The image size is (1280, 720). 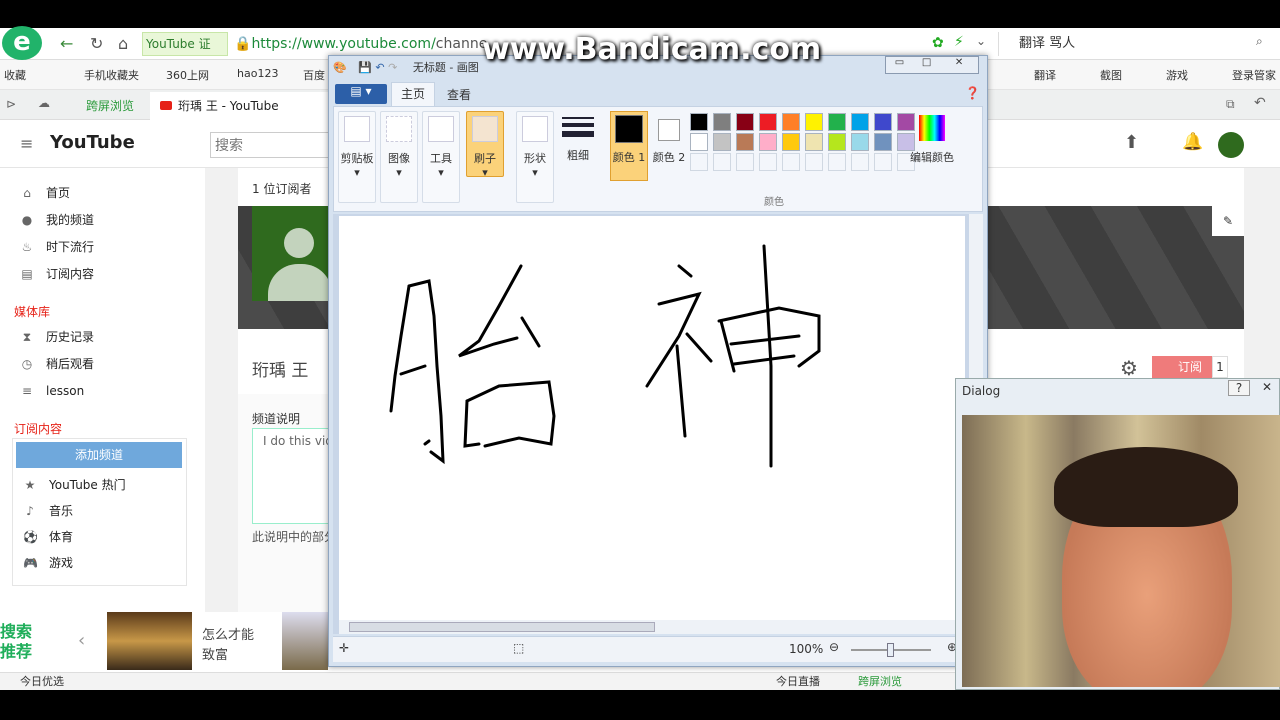 What do you see at coordinates (357, 157) in the screenshot?
I see `clipboard-button: 剪贴板 ▾` at bounding box center [357, 157].